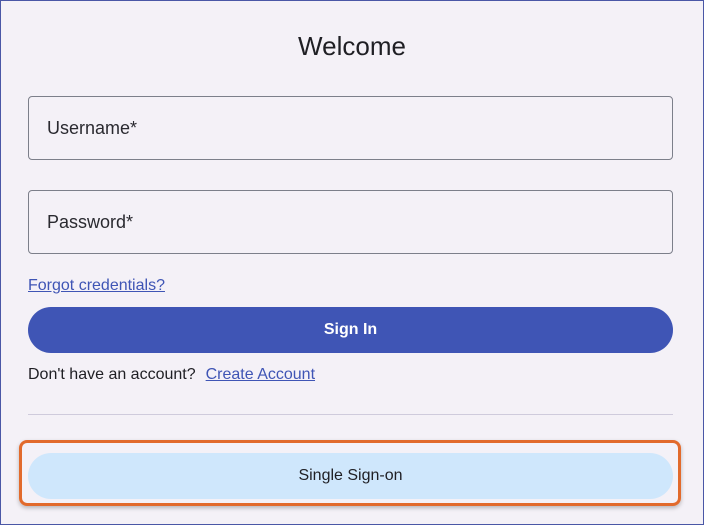 Image resolution: width=705 pixels, height=526 pixels. What do you see at coordinates (112, 374) in the screenshot?
I see `no-account-text: Don't have an account?` at bounding box center [112, 374].